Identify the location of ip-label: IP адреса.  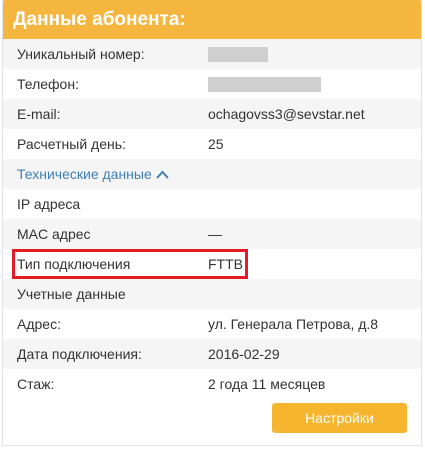
(49, 204).